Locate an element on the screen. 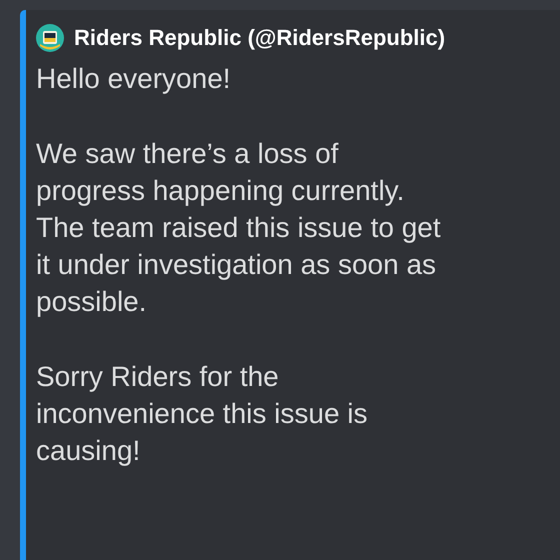  message-paragraph: Sorry Riders for the inconvenience this issue is causing! is located at coordinates (202, 414).